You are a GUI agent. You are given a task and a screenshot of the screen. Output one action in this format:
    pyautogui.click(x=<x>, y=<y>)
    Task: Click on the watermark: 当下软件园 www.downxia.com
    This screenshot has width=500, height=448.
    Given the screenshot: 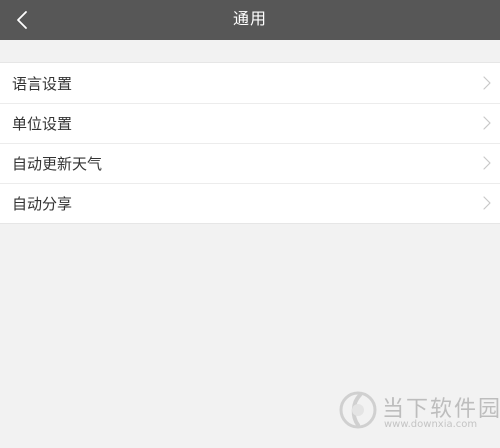 What is the action you would take?
    pyautogui.click(x=419, y=409)
    